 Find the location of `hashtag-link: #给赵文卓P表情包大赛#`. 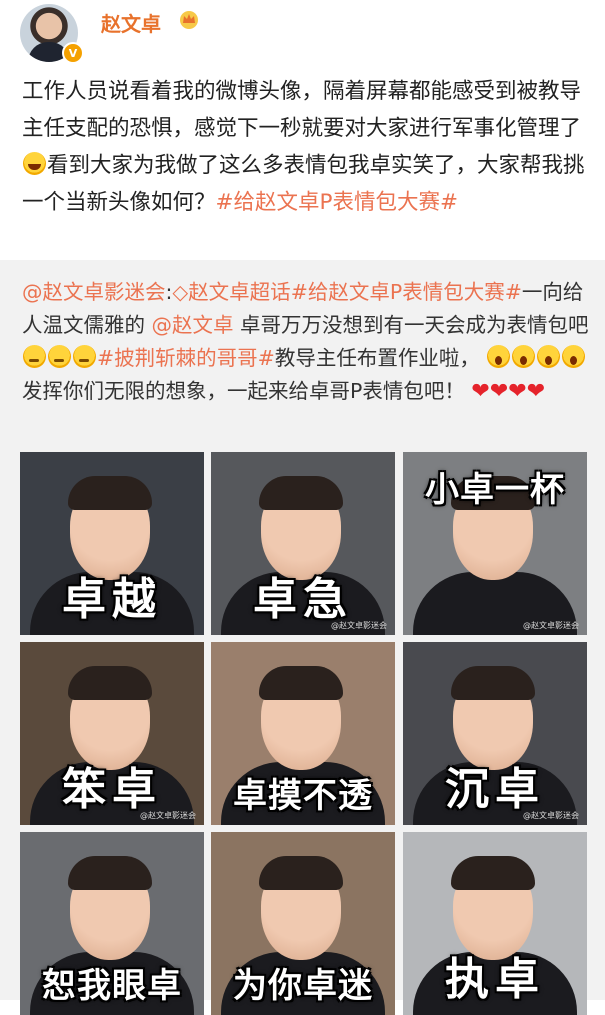

hashtag-link: #给赵文卓P表情包大赛# is located at coordinates (337, 202).